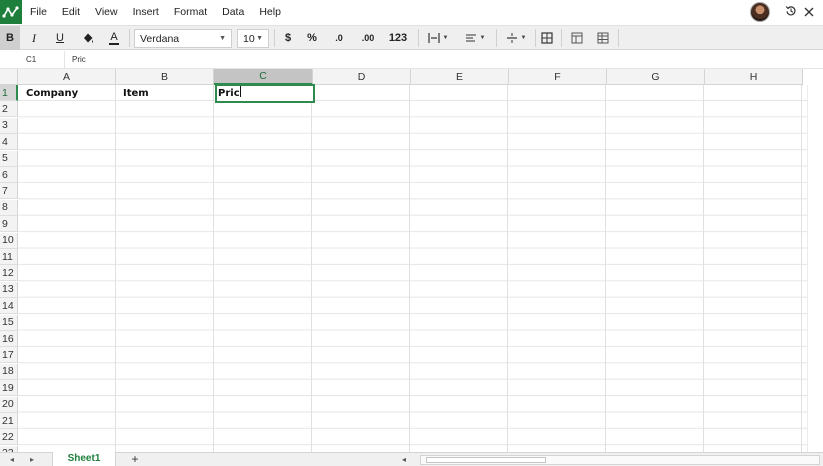  Describe the element at coordinates (398, 38) in the screenshot. I see `number-format-button: 123` at that location.